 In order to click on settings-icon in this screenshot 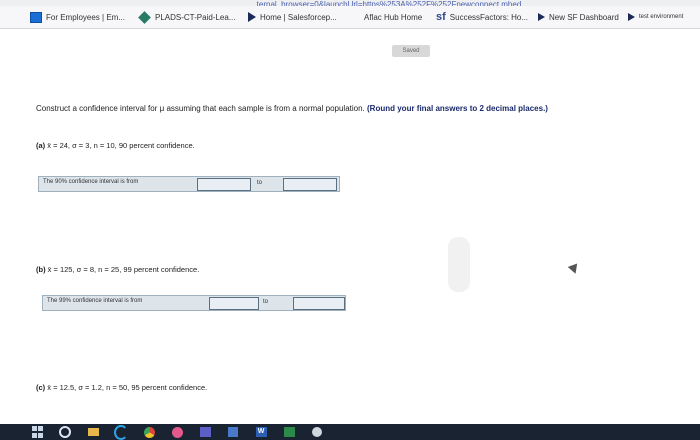, I will do `click(317, 432)`.